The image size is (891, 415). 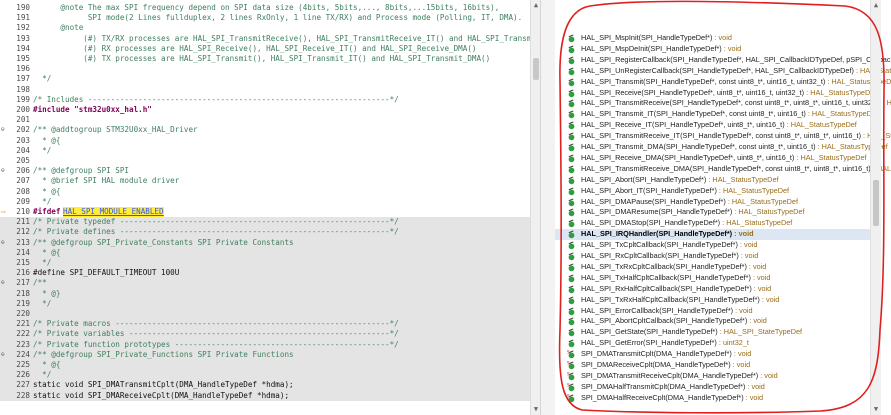 I want to click on code-line: 217 ⊖/**, so click(x=265, y=283).